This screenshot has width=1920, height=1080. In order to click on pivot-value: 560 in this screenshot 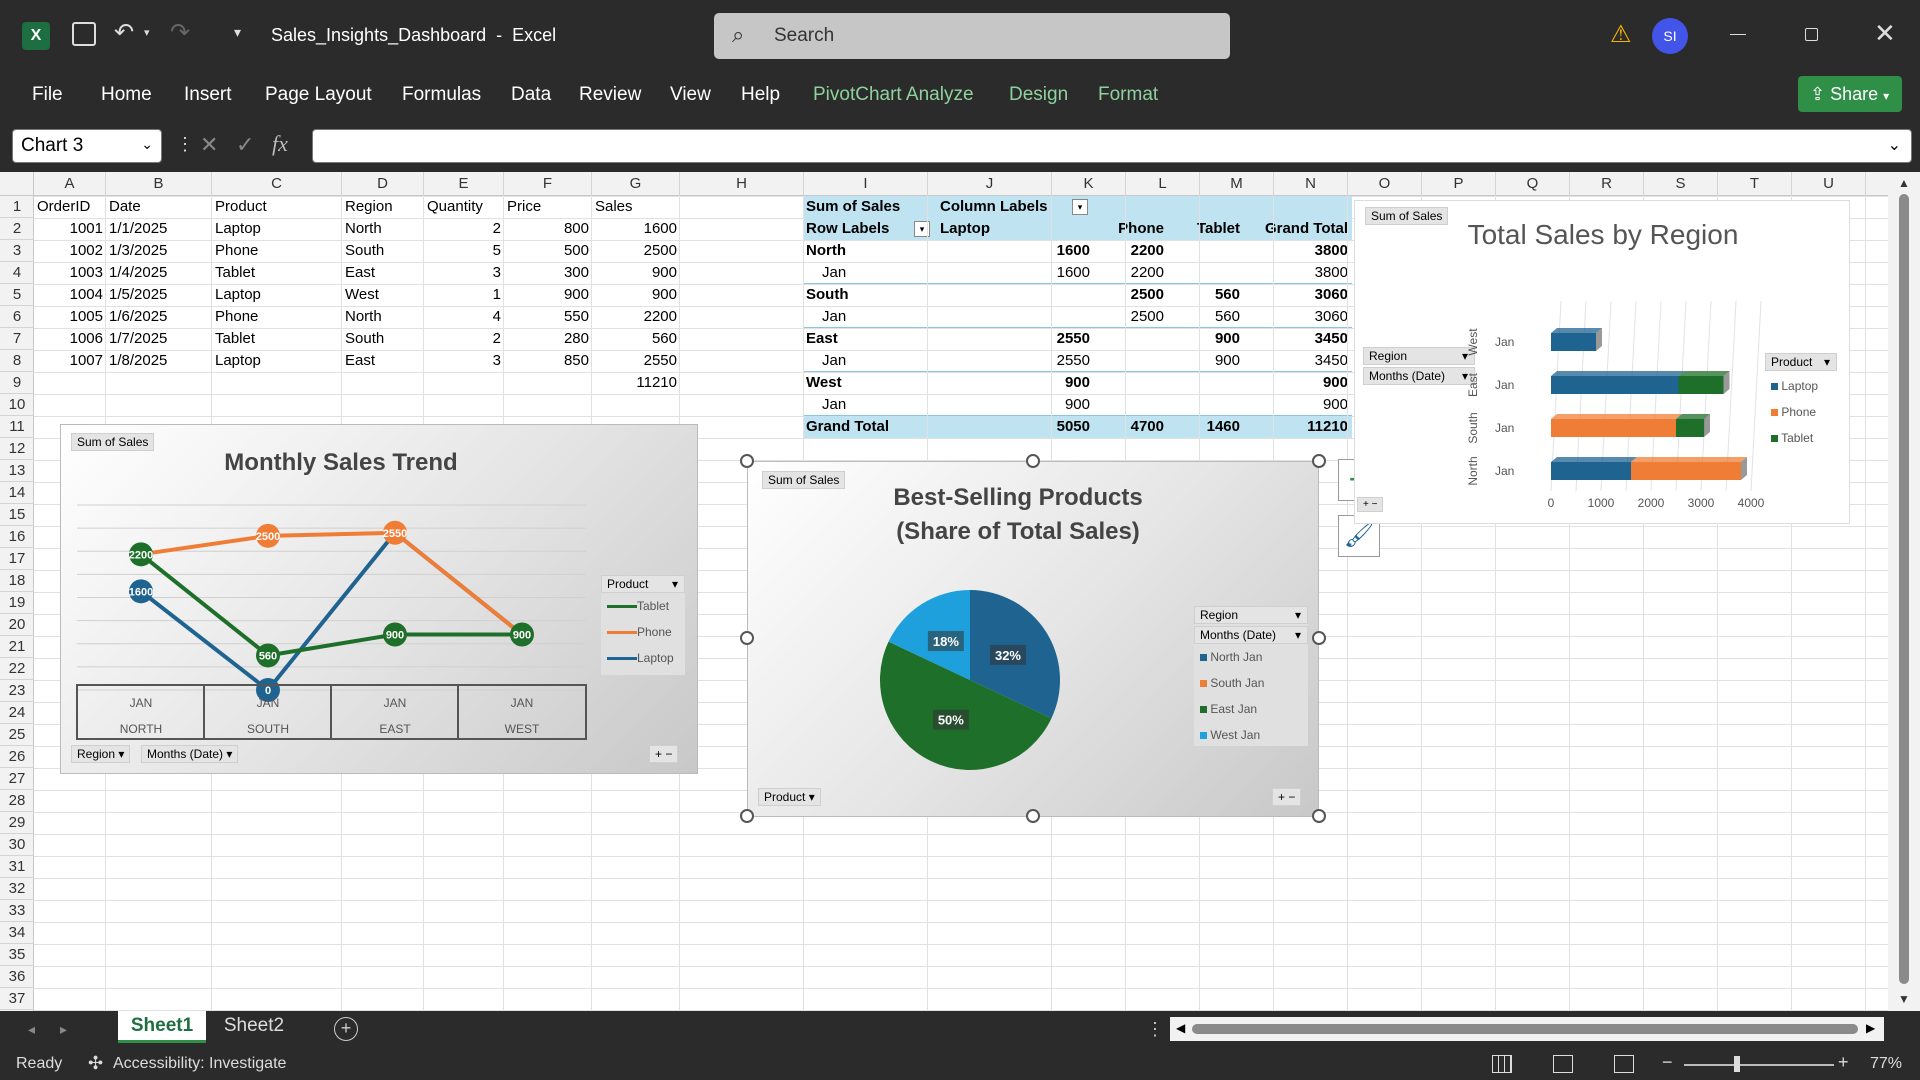, I will do `click(1205, 317)`.